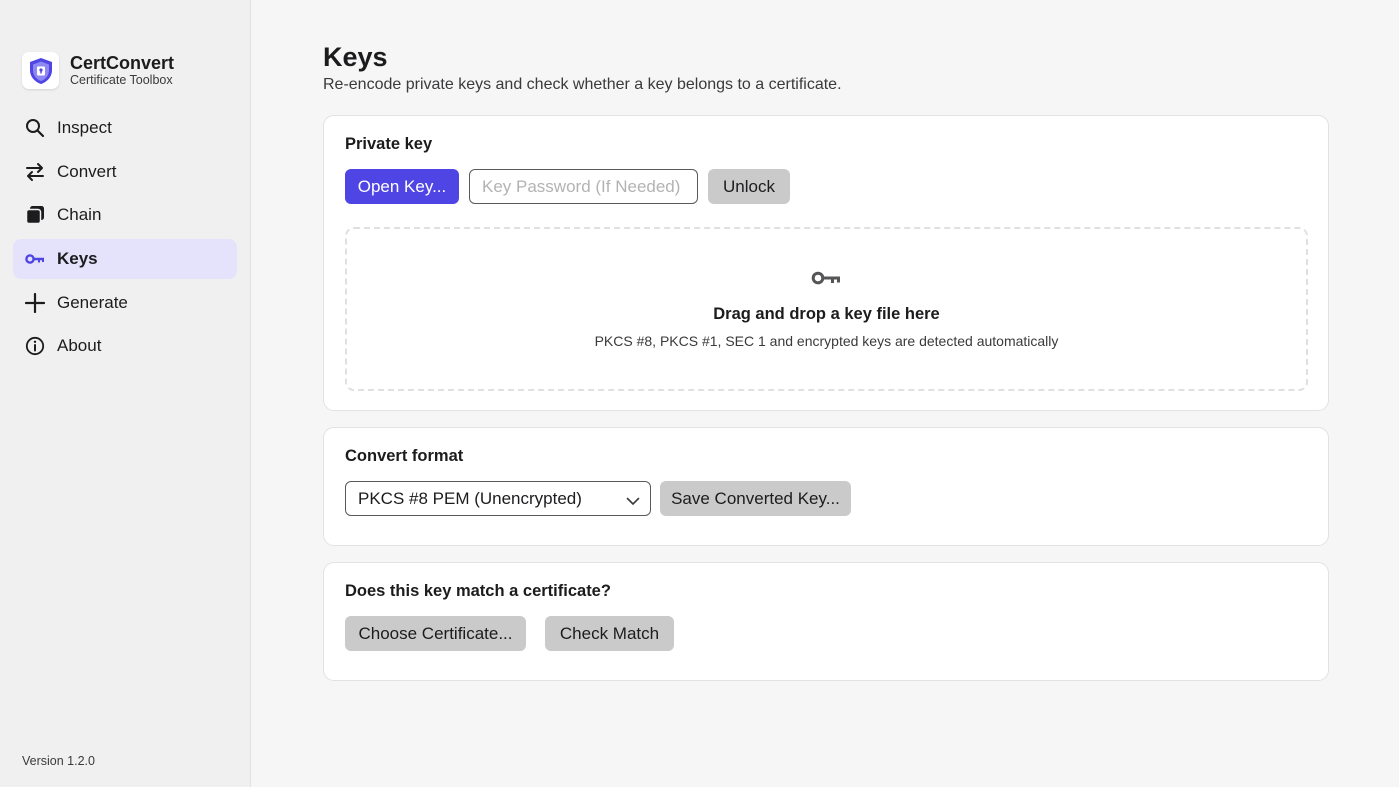  What do you see at coordinates (77, 259) in the screenshot?
I see `sidebar-item-label: Keys` at bounding box center [77, 259].